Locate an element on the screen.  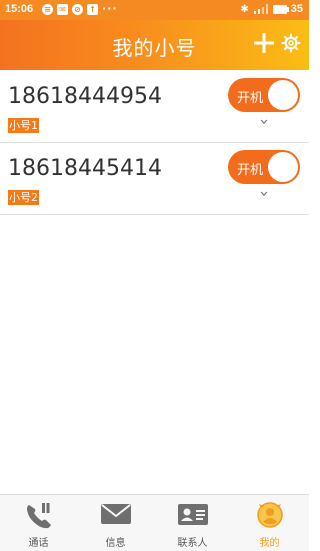
battery-icon is located at coordinates (280, 9).